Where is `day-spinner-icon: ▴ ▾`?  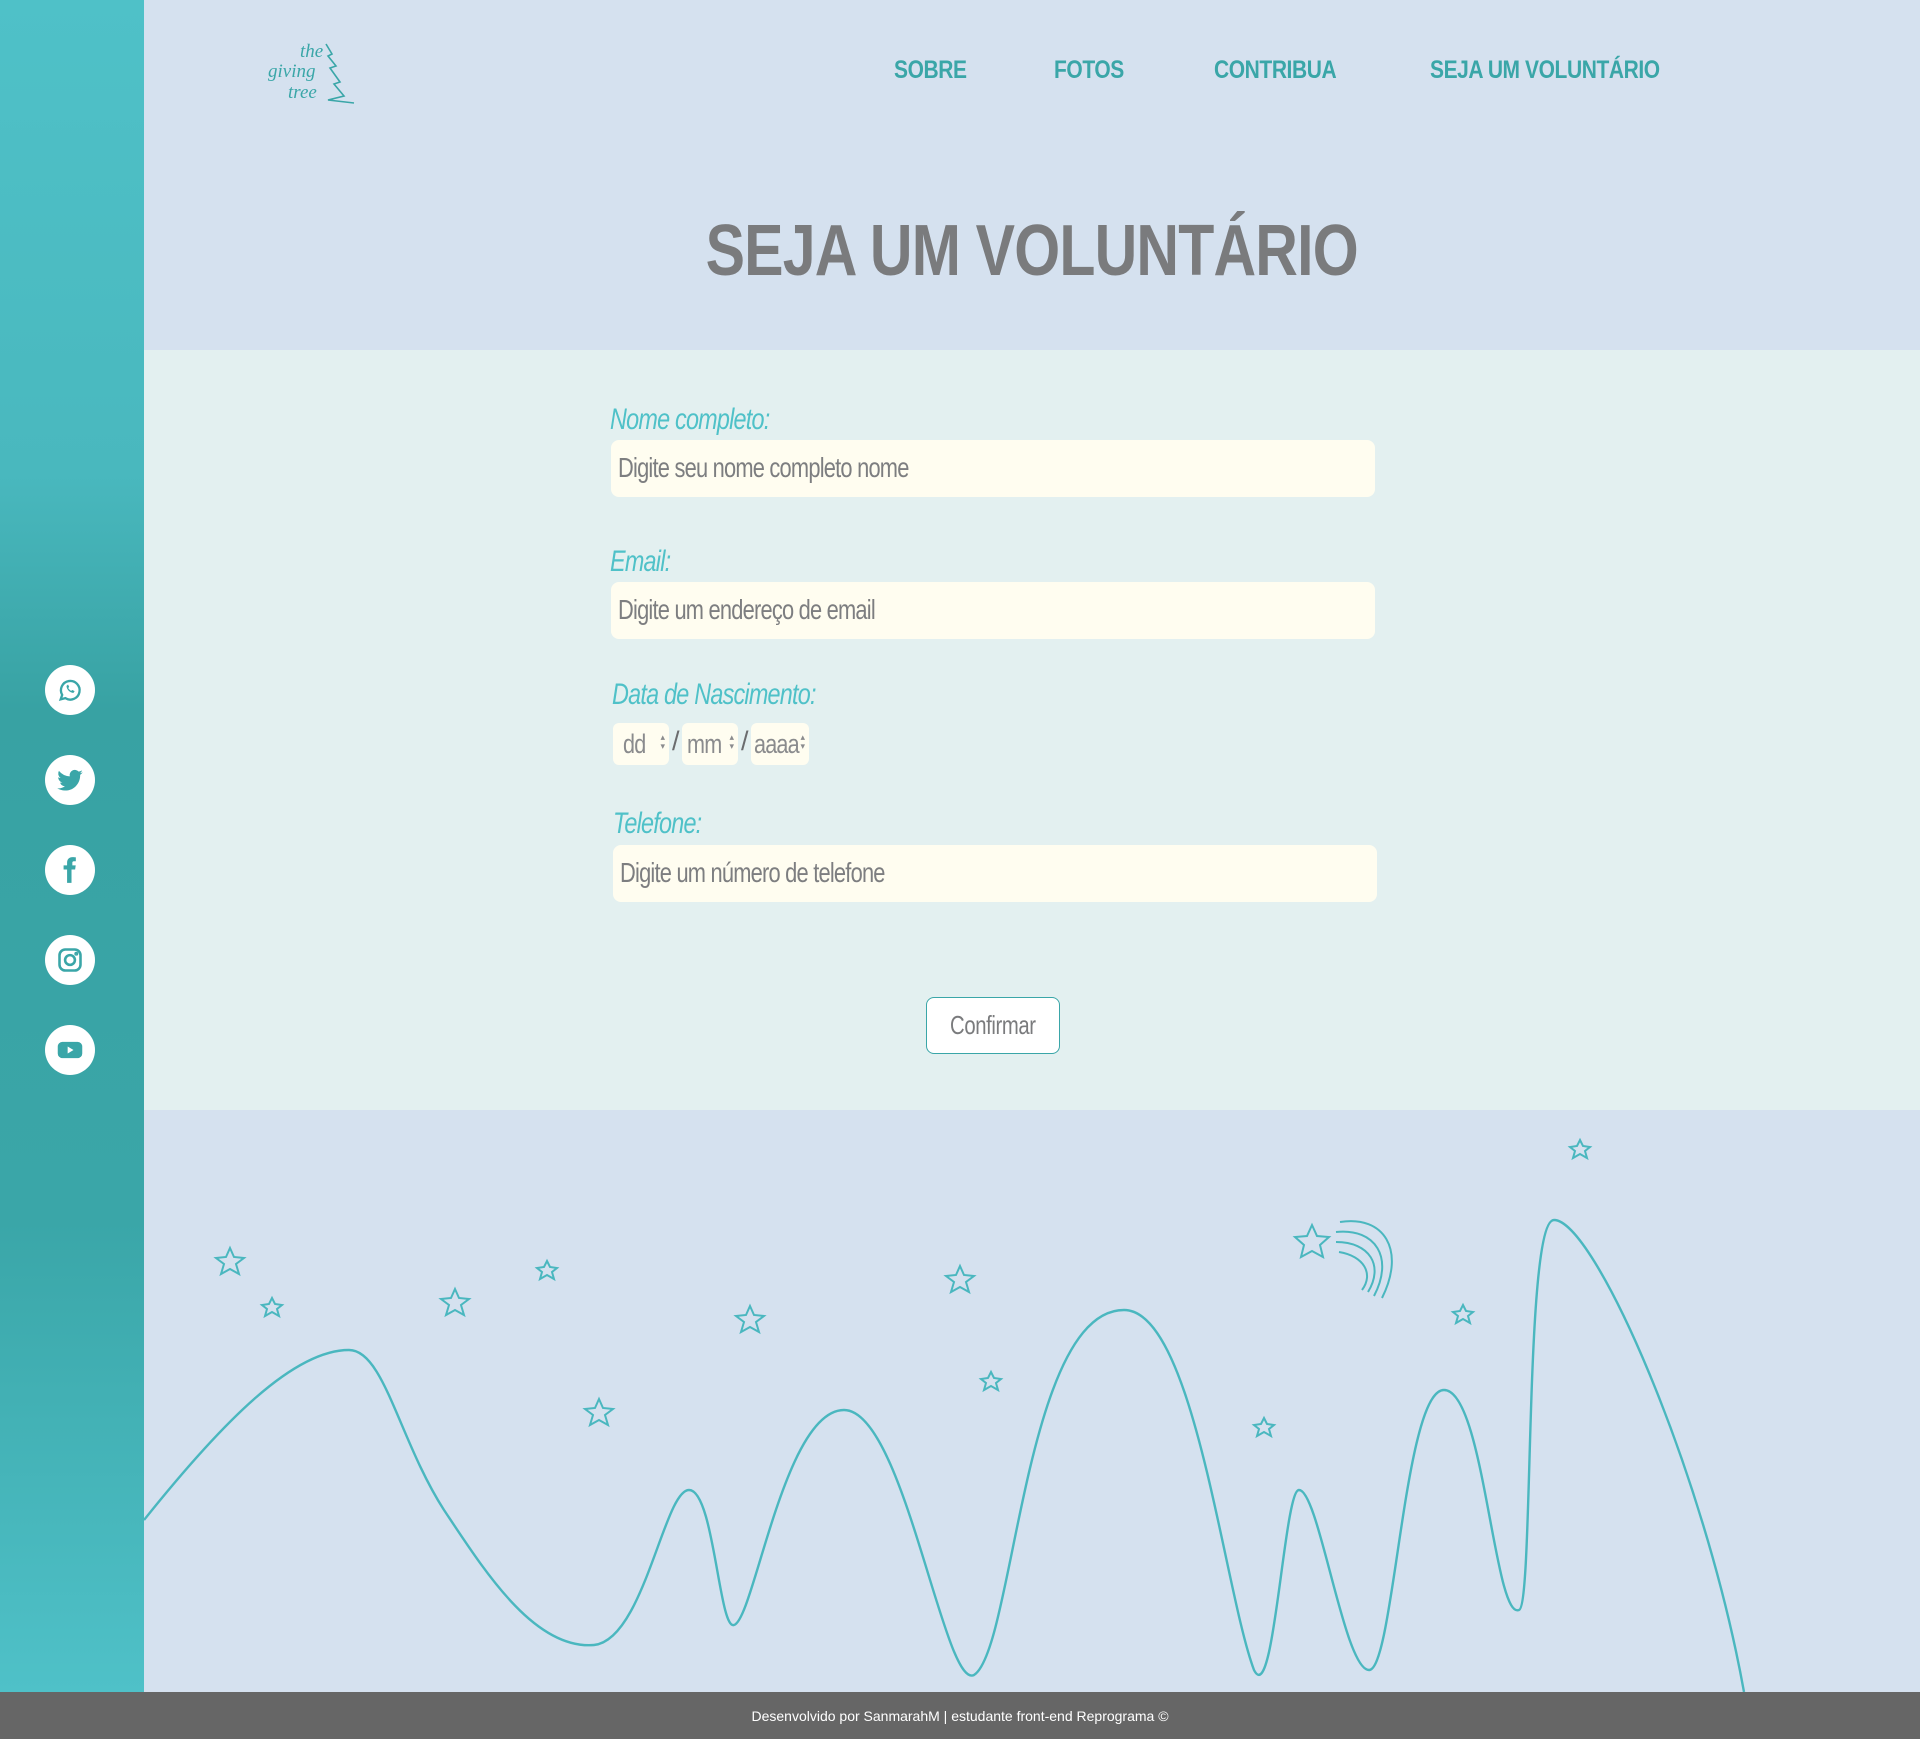 day-spinner-icon: ▴ ▾ is located at coordinates (662, 742).